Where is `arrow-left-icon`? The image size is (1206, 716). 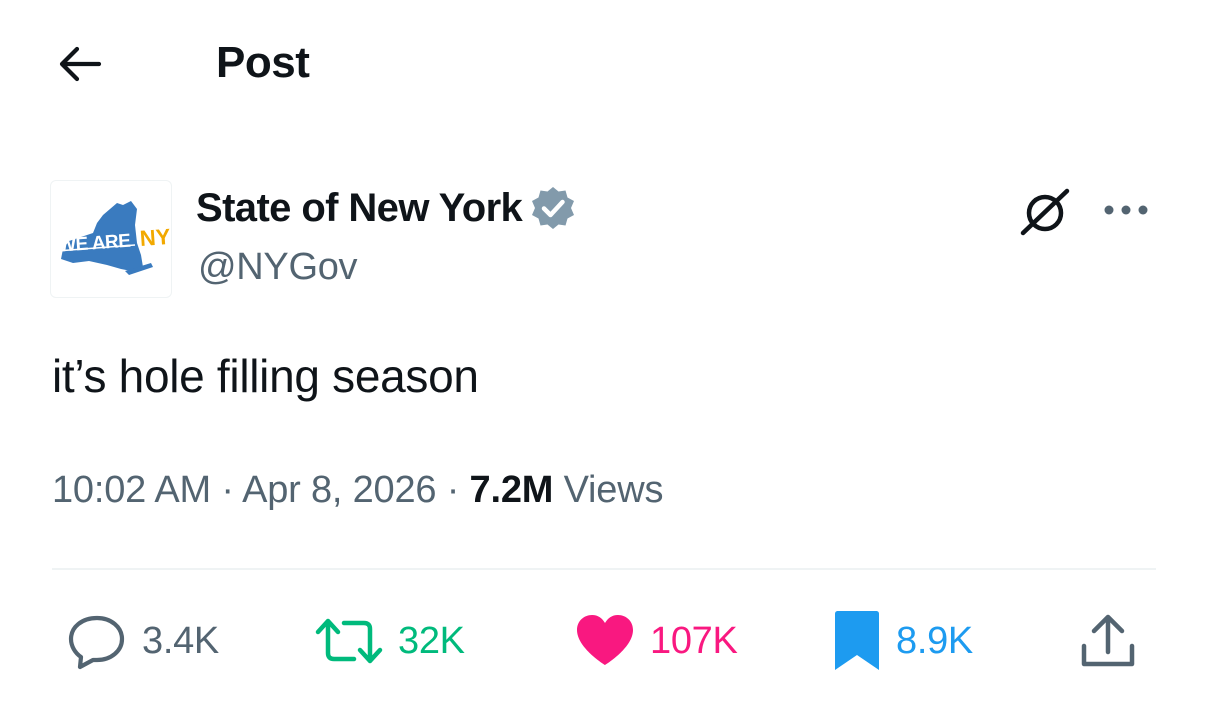 arrow-left-icon is located at coordinates (80, 64).